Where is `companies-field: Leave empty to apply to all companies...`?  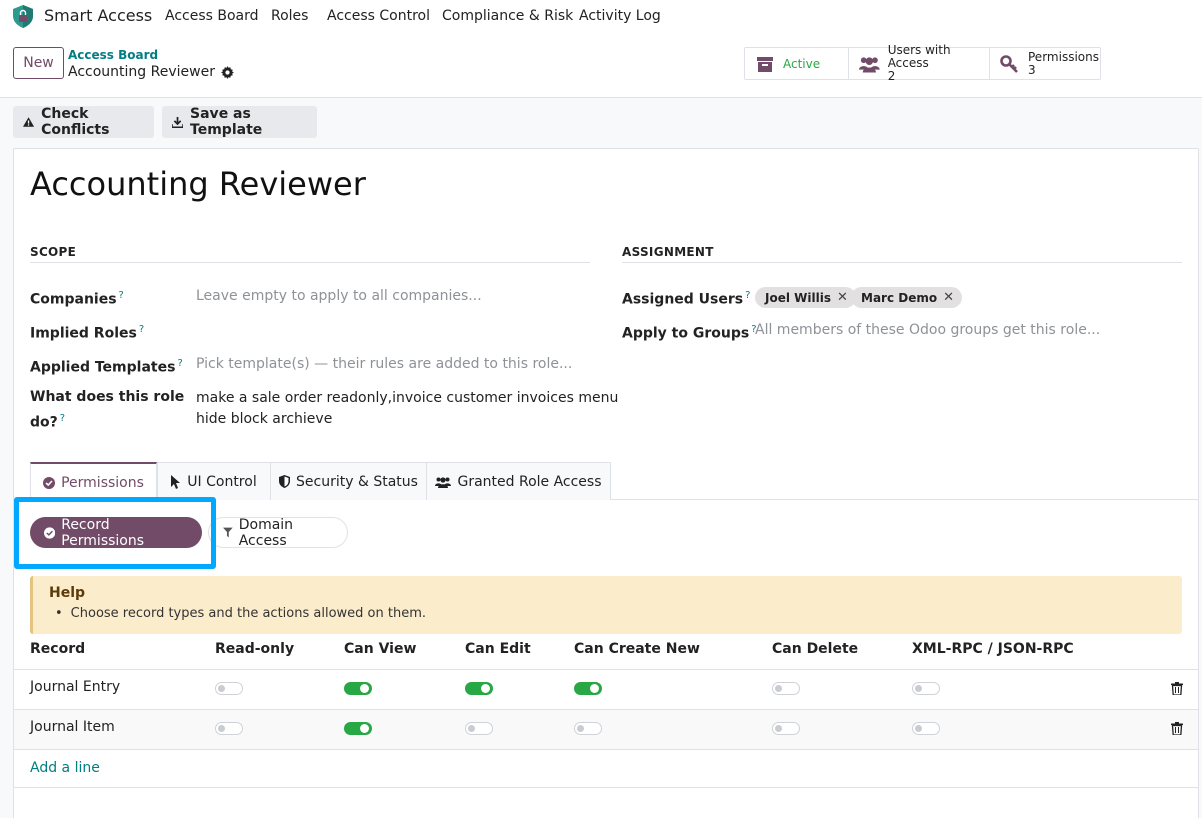
companies-field: Leave empty to apply to all companies... is located at coordinates (339, 296).